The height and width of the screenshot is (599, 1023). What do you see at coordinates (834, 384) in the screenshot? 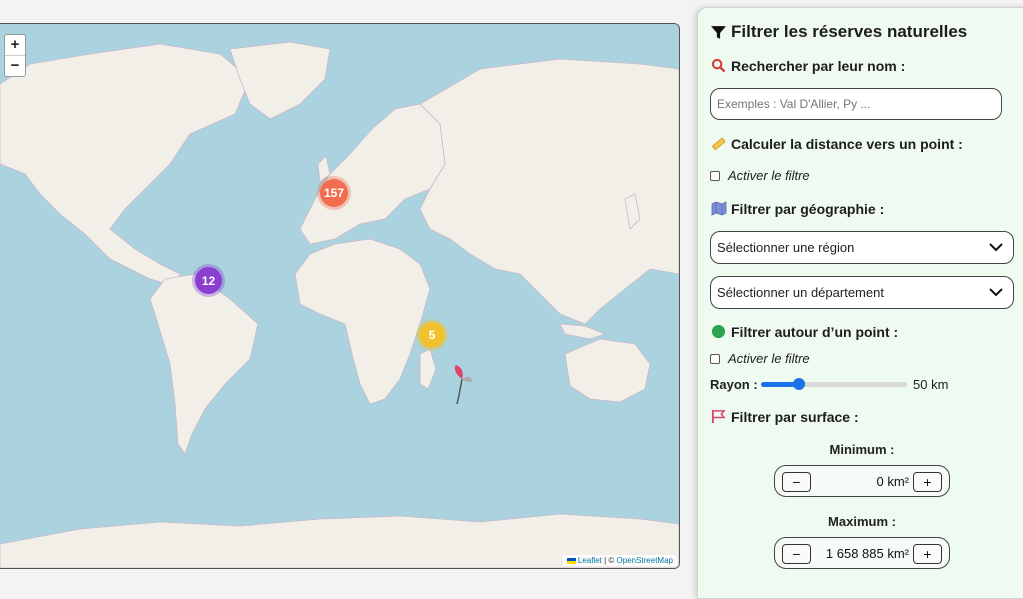
I see `radius-slider` at bounding box center [834, 384].